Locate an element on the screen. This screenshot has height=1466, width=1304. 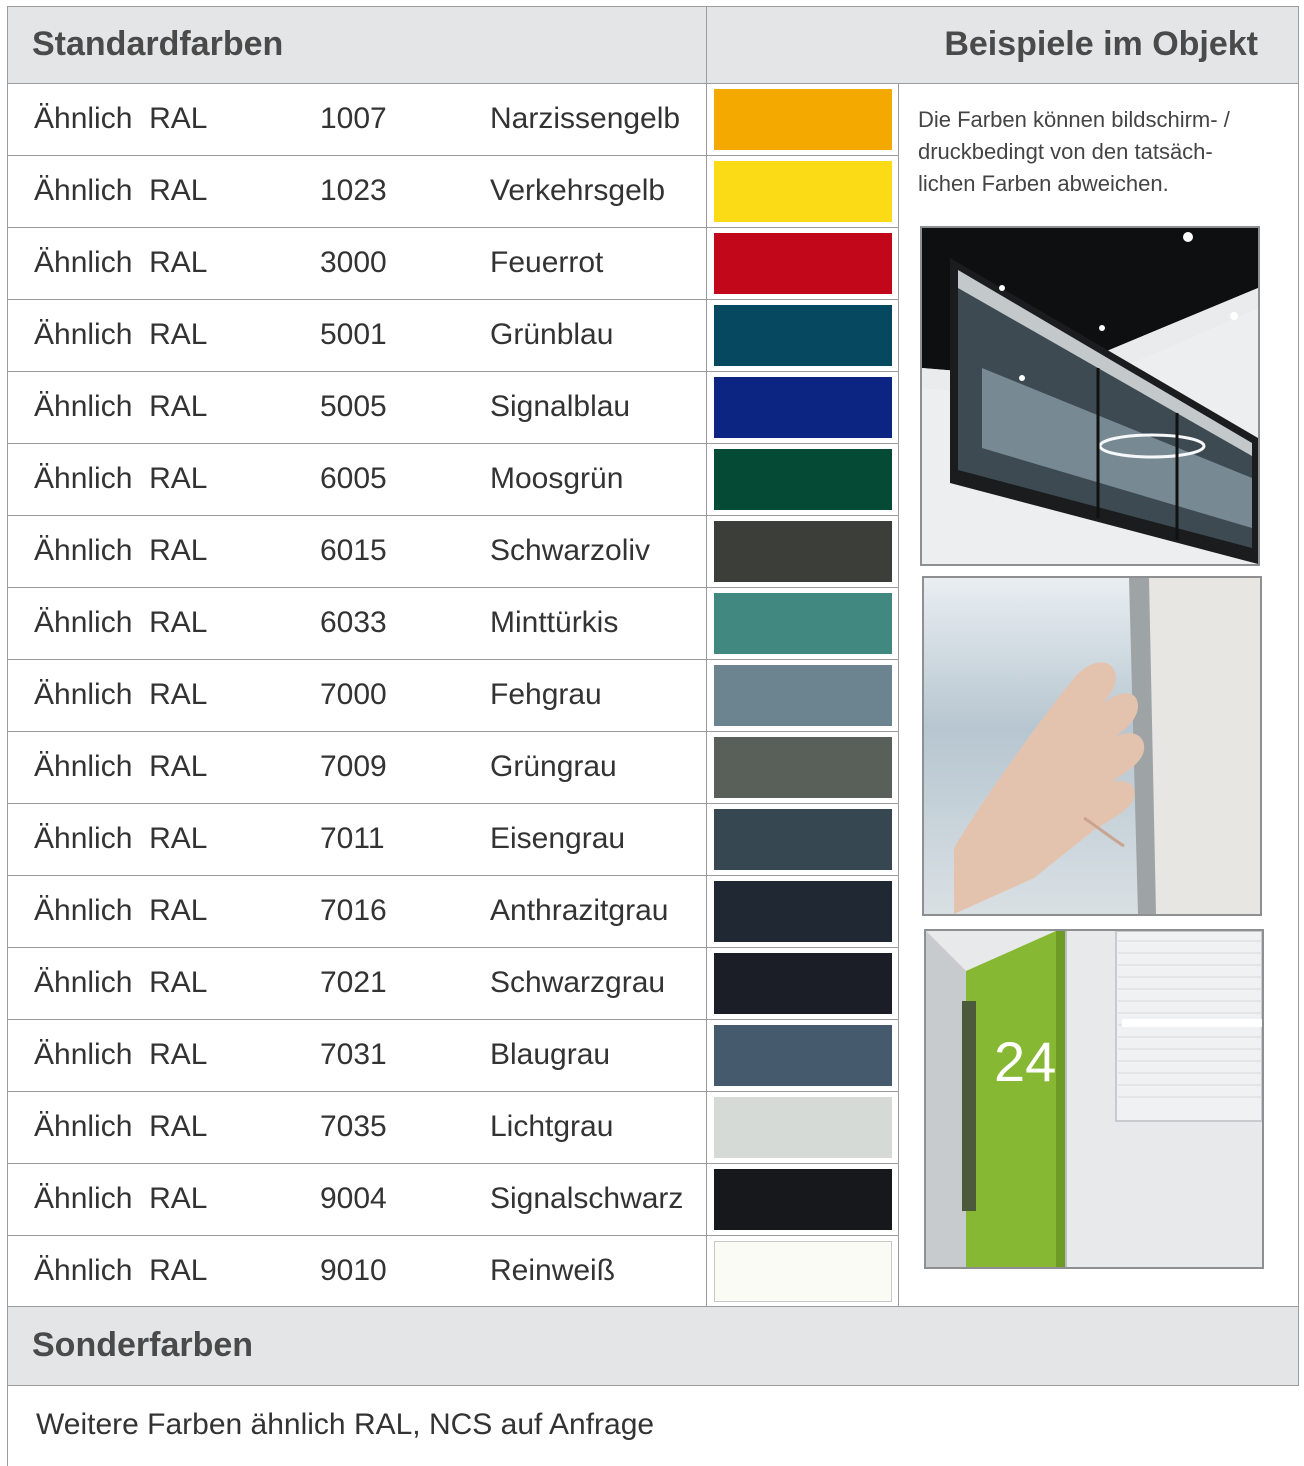
ral-code: 6033 is located at coordinates (353, 622).